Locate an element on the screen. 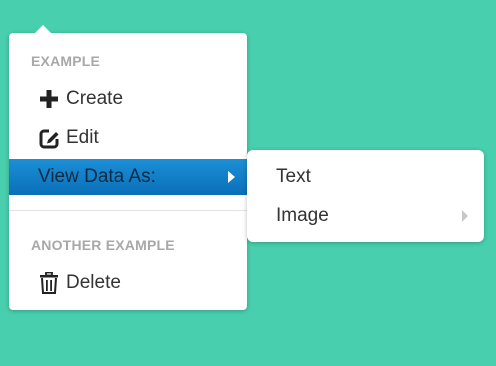 Image resolution: width=496 pixels, height=366 pixels. trash-icon is located at coordinates (49, 283).